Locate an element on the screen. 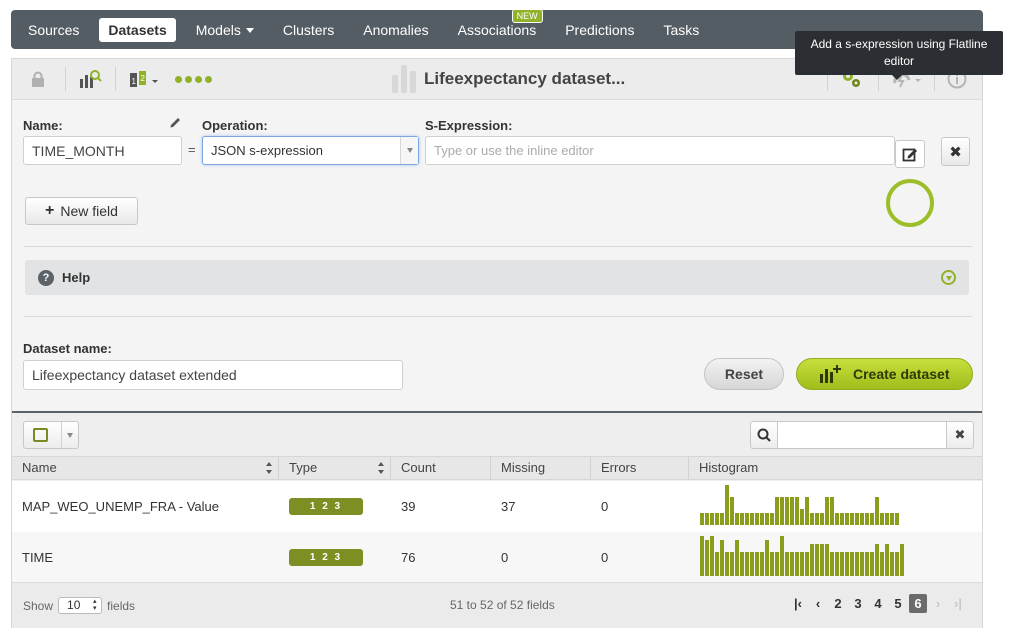  nav-datasets-label: Datasets is located at coordinates (137, 29).